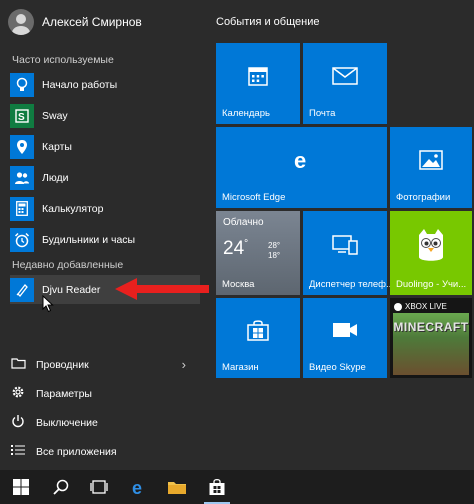  I want to click on app-people: Люди, so click(105, 177).